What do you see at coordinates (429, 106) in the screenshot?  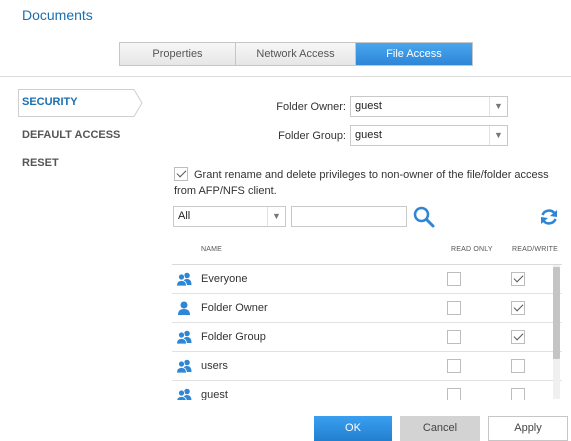 I see `folder-owner-select: guest ▼` at bounding box center [429, 106].